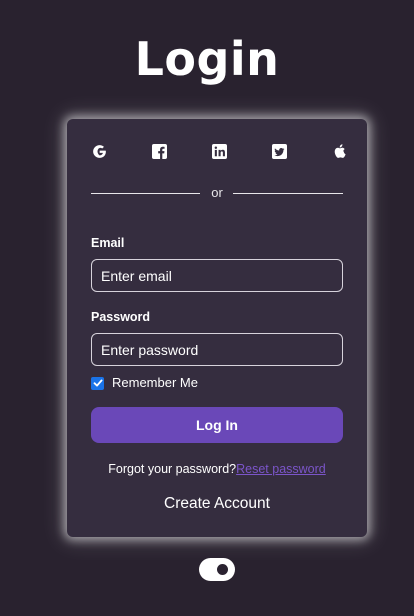 This screenshot has height=616, width=414. I want to click on facebook-login-button, so click(159, 151).